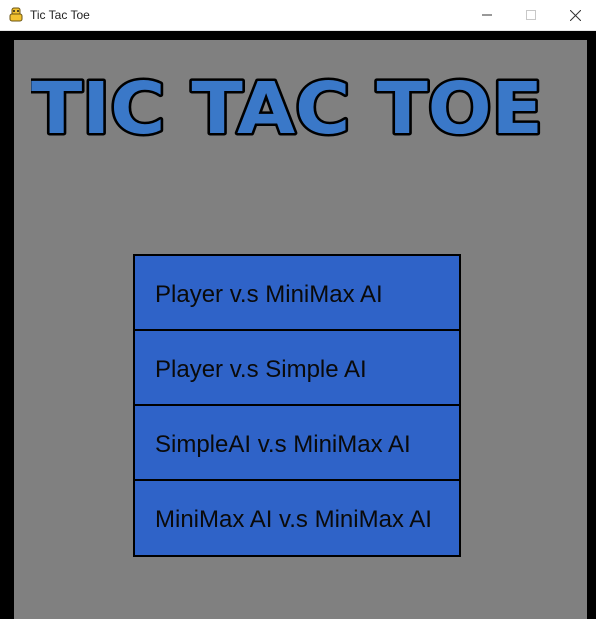 The height and width of the screenshot is (619, 596). I want to click on mode-button-minimax-vs-minimax: MiniMax AI v.s MiniMax AI, so click(297, 518).